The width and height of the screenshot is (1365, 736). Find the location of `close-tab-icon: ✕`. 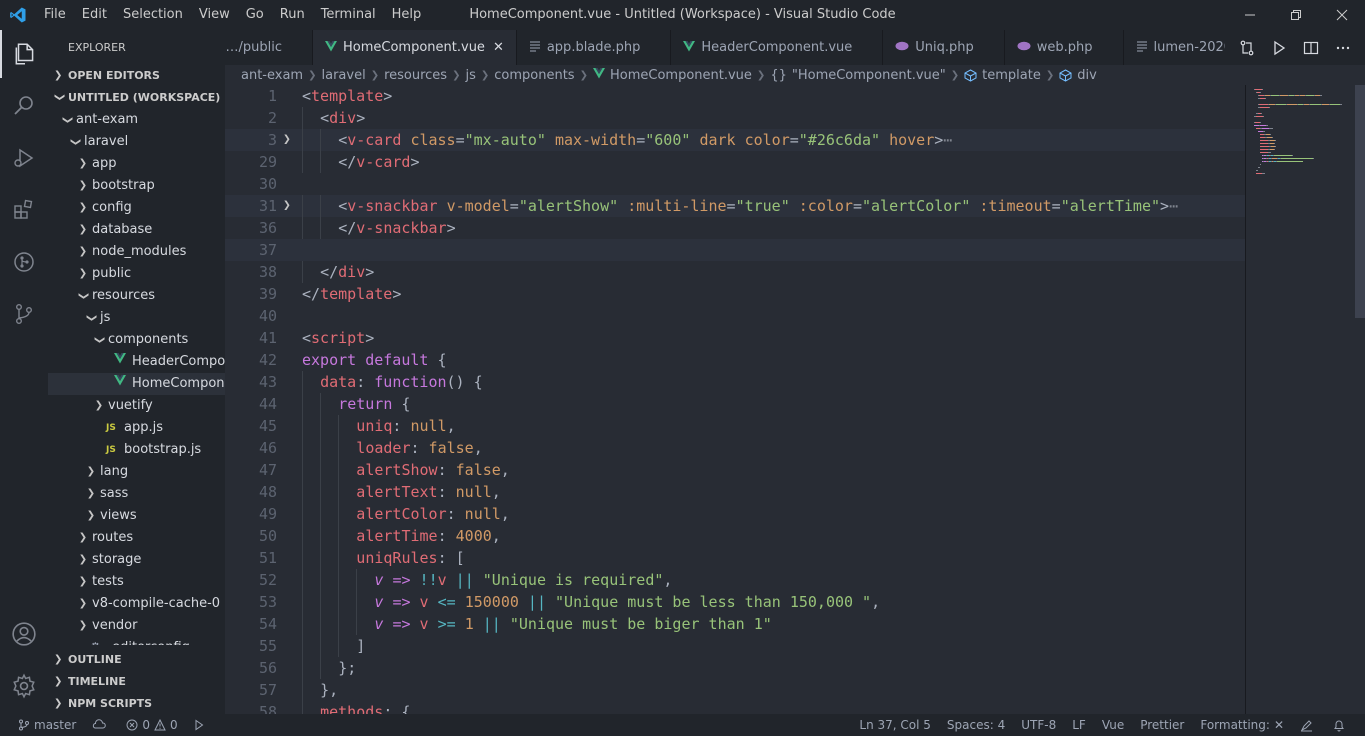

close-tab-icon: ✕ is located at coordinates (498, 47).